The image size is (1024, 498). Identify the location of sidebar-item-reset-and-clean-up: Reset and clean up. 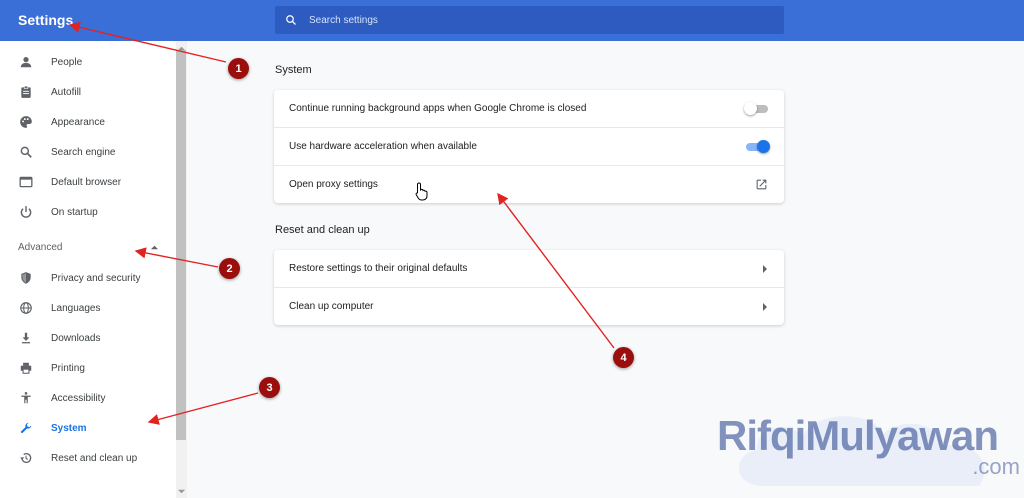
(88, 458).